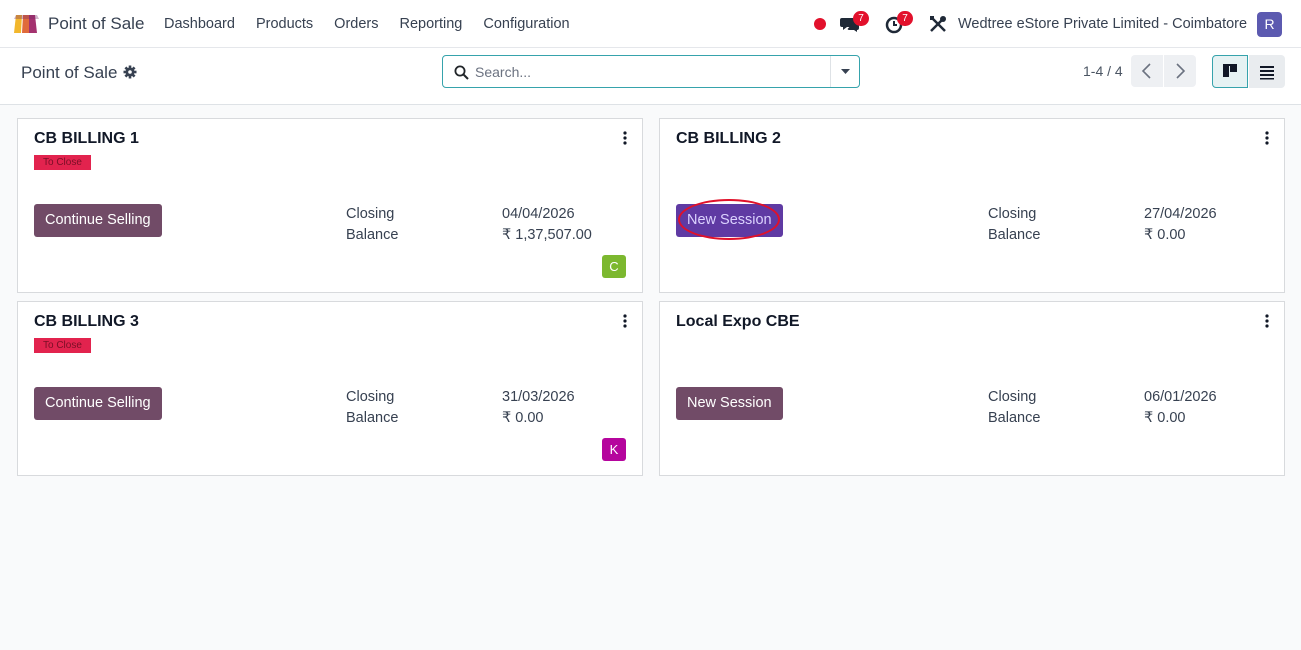 This screenshot has height=650, width=1301. I want to click on card-title: CB BILLING 2, so click(728, 138).